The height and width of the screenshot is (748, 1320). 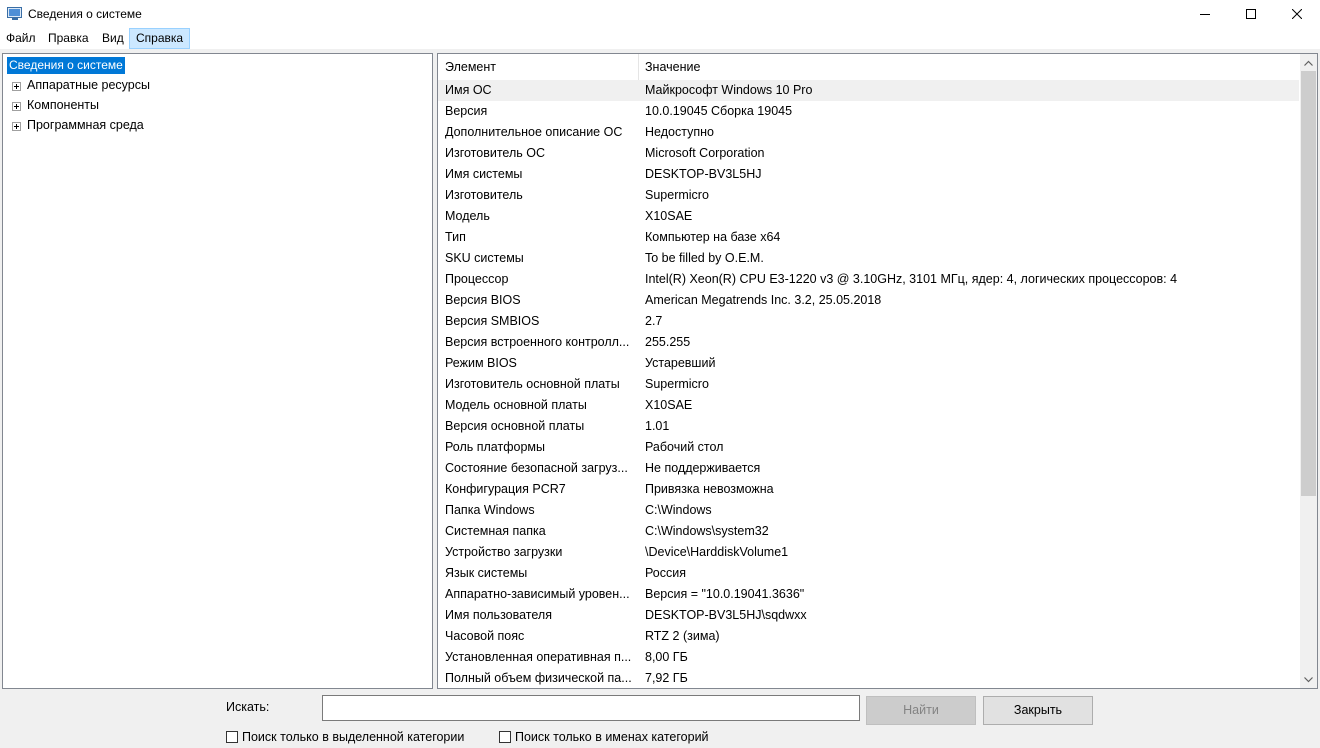 I want to click on row-item-value: Россия, so click(x=665, y=573).